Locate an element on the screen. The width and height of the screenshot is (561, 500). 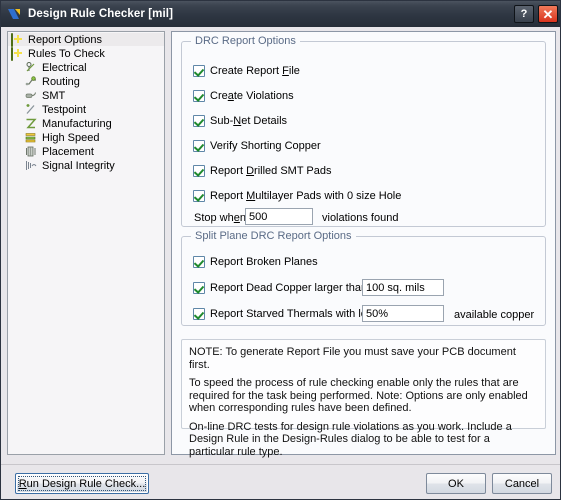
stop-when-input: 500 is located at coordinates (279, 216).